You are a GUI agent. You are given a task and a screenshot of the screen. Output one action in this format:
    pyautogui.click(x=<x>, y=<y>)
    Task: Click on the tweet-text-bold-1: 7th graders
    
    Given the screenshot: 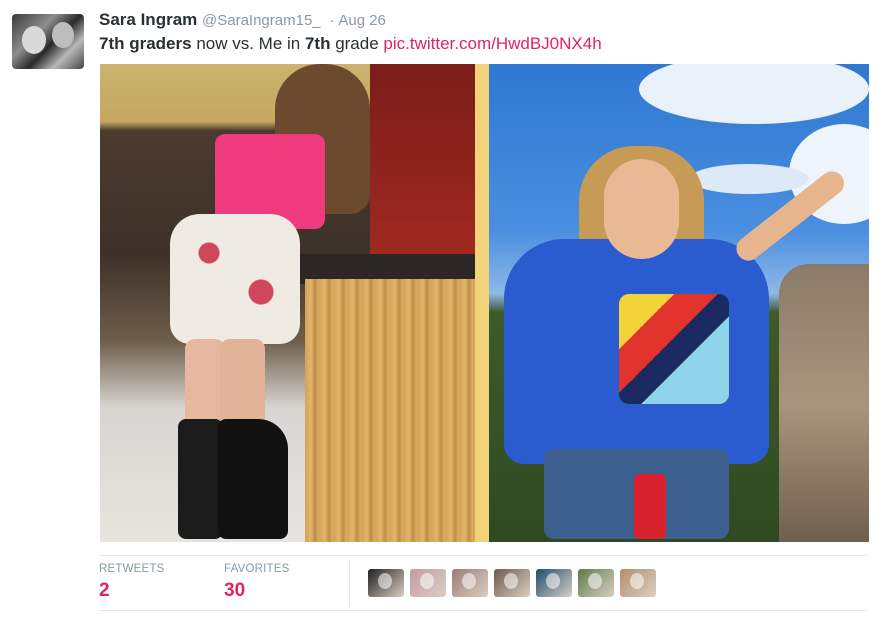 What is the action you would take?
    pyautogui.click(x=145, y=43)
    